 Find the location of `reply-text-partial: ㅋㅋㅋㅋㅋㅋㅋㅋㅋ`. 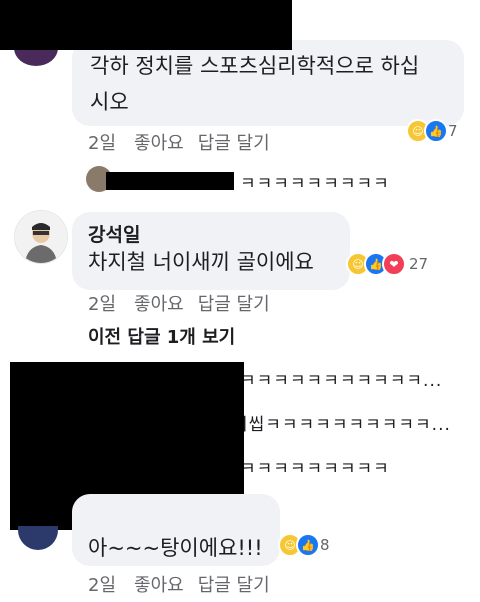

reply-text-partial: ㅋㅋㅋㅋㅋㅋㅋㅋㅋ is located at coordinates (315, 469).